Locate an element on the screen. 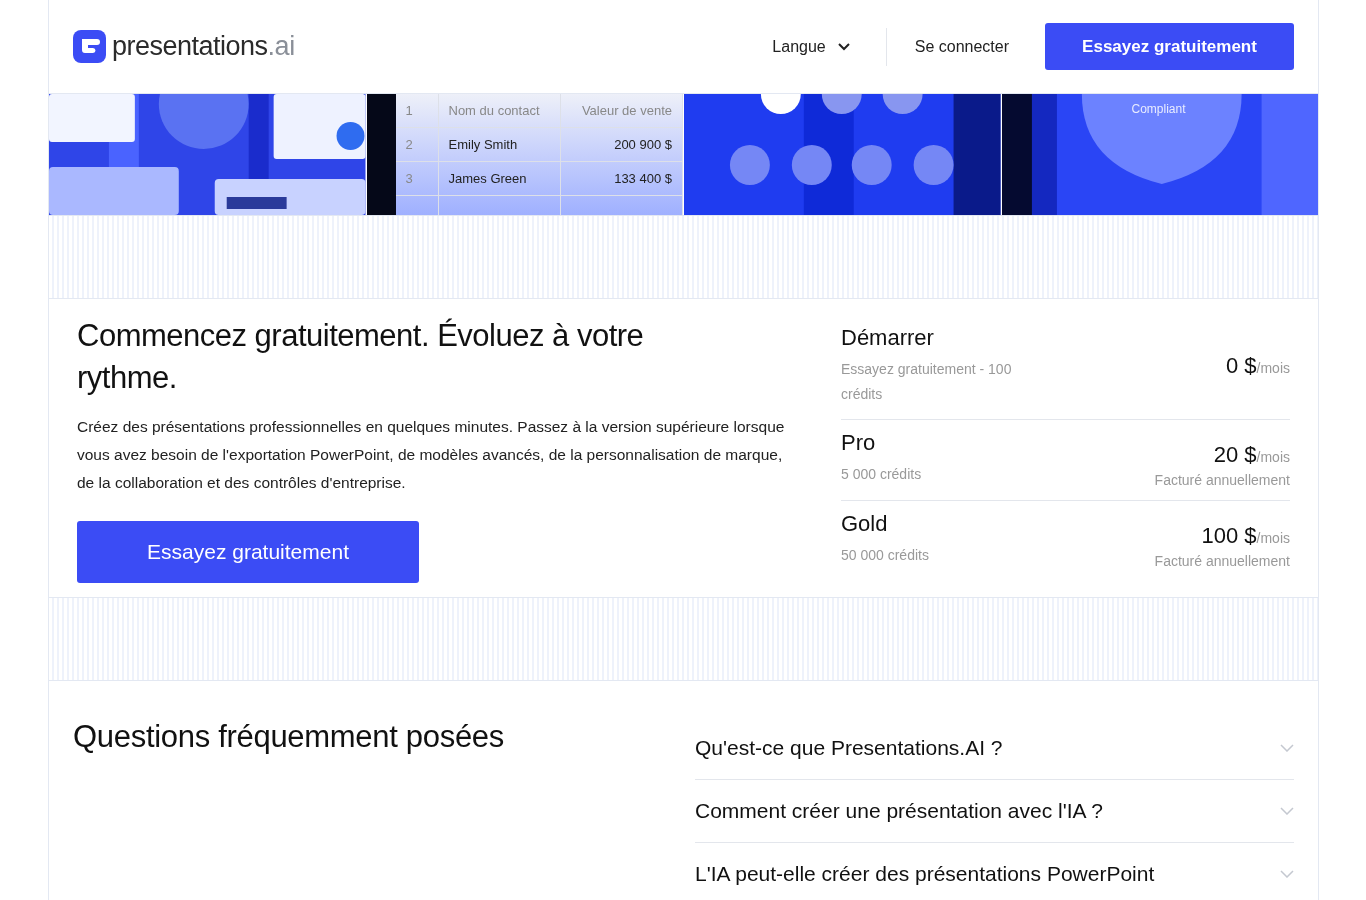 This screenshot has width=1366, height=900. table-cell: 200 900 $ is located at coordinates (621, 144).